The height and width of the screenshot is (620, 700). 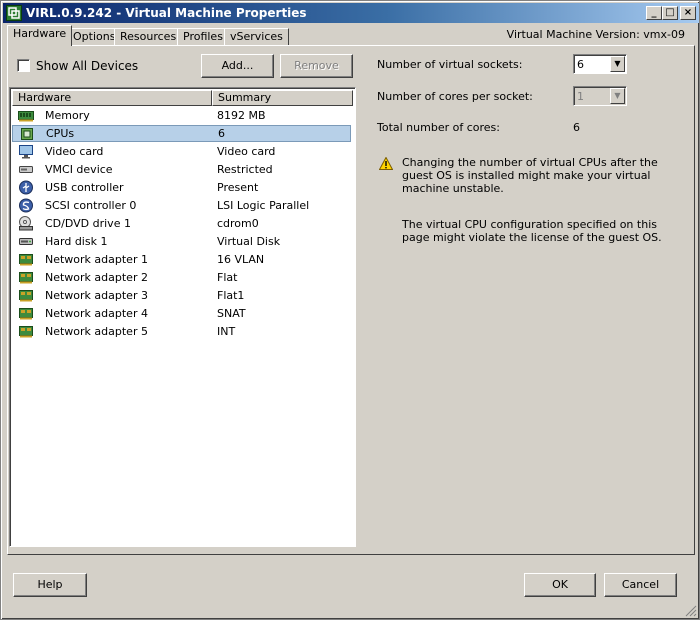 I want to click on scsi-icon, so click(x=26, y=205).